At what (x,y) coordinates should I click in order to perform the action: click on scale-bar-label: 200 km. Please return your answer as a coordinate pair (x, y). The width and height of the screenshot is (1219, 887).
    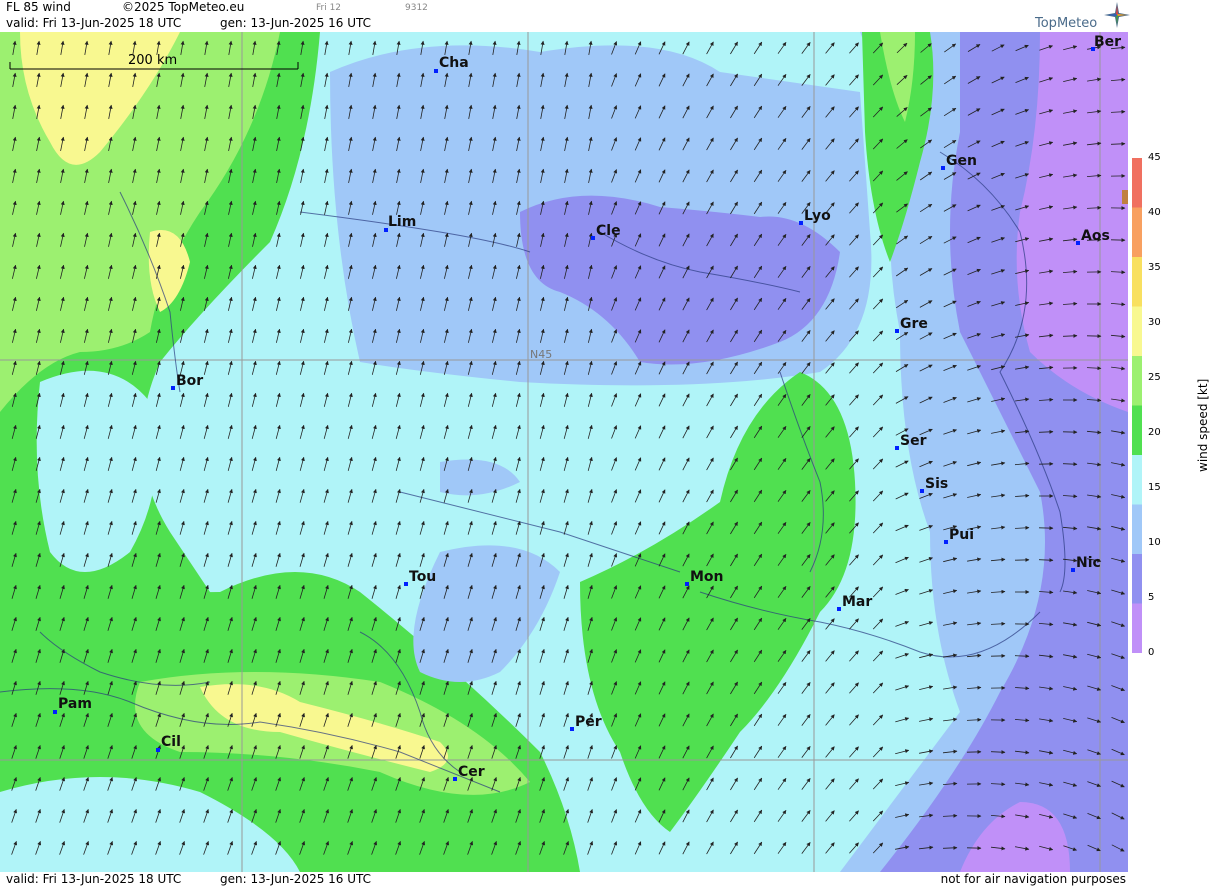
    Looking at the image, I should click on (152, 60).